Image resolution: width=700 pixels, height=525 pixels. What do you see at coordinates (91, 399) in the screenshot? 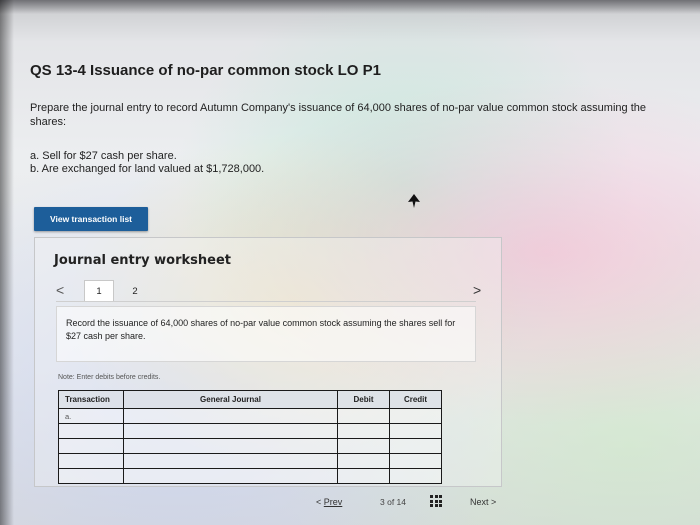
I see `header-transaction: Transaction` at bounding box center [91, 399].